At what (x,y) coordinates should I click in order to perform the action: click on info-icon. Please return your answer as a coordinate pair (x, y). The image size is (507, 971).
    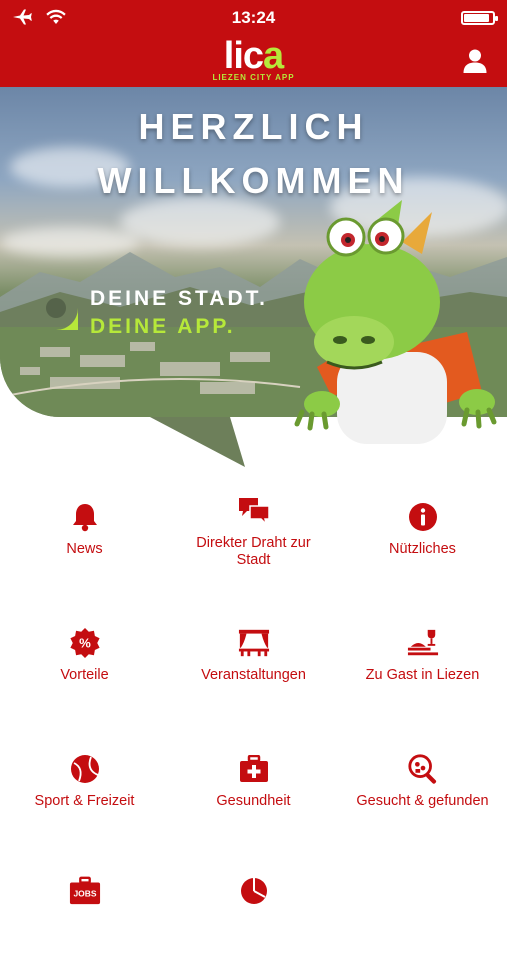
    Looking at the image, I should click on (422, 517).